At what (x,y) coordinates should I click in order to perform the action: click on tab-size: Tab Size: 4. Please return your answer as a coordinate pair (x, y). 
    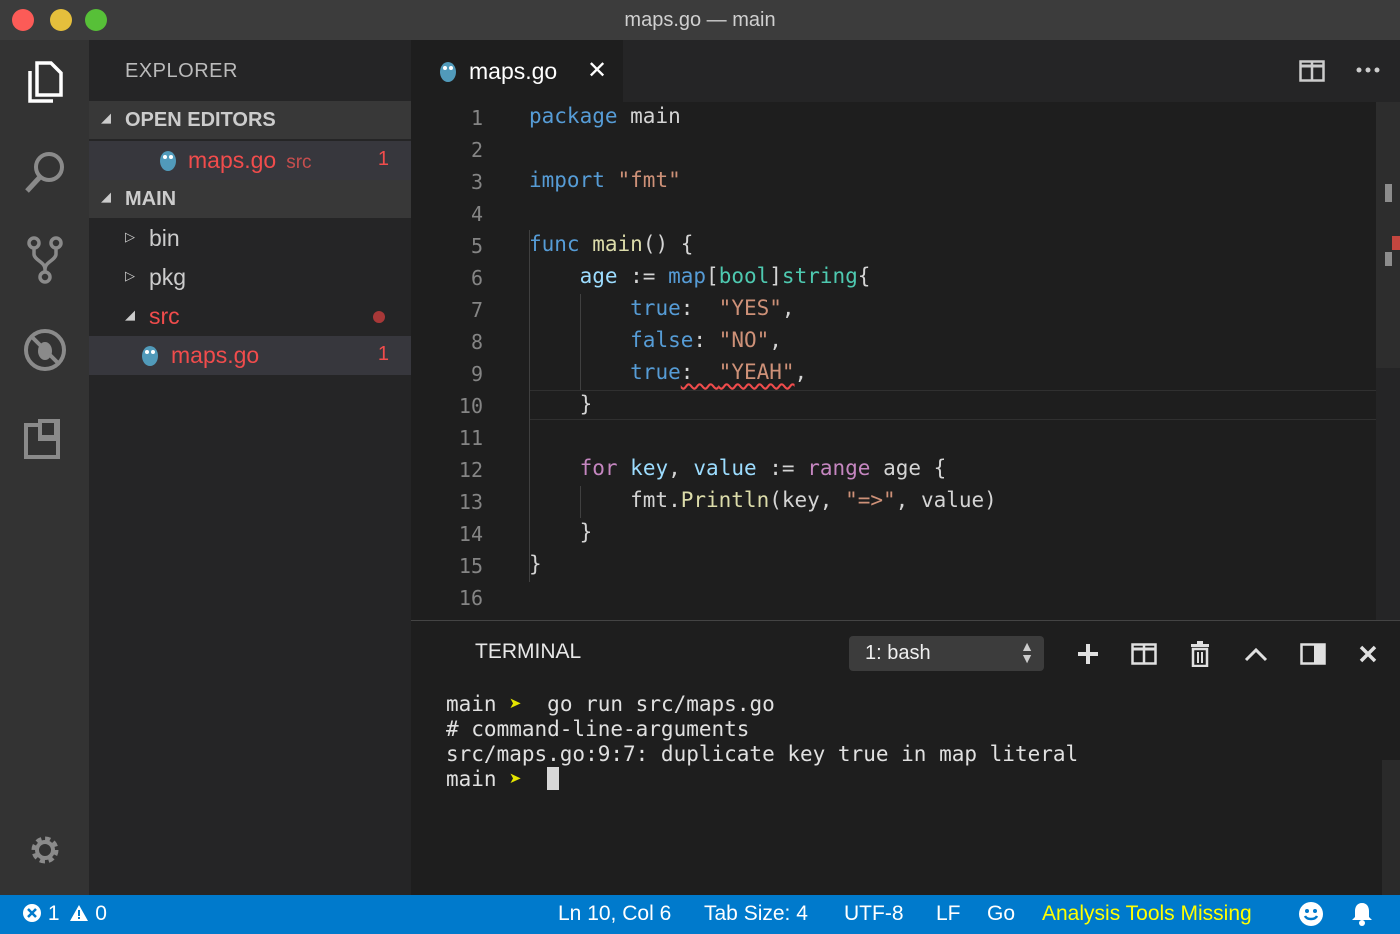
    Looking at the image, I should click on (756, 914).